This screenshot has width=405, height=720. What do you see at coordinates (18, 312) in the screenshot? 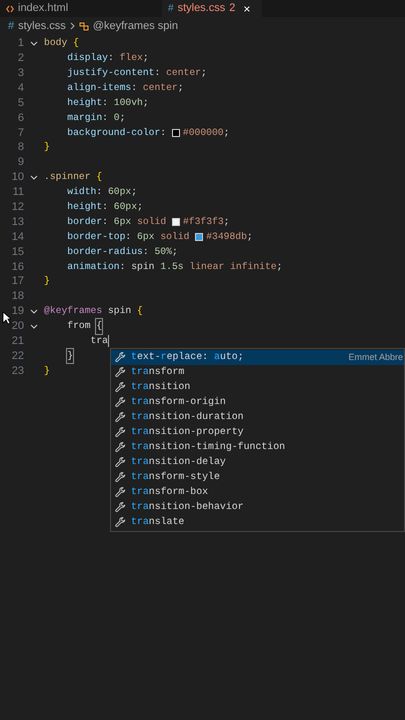
I see `line-number: 19` at bounding box center [18, 312].